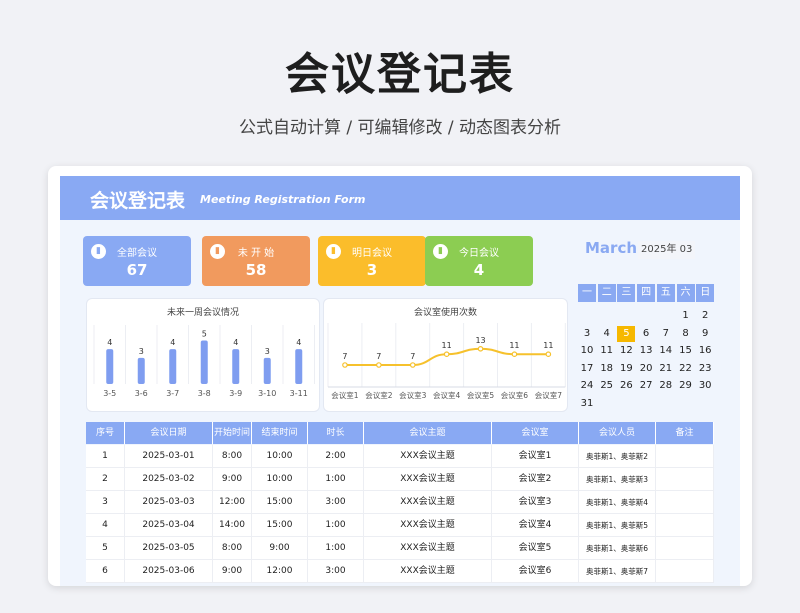 Image resolution: width=800 pixels, height=613 pixels. What do you see at coordinates (400, 74) in the screenshot?
I see `hero-title: 会议登记表` at bounding box center [400, 74].